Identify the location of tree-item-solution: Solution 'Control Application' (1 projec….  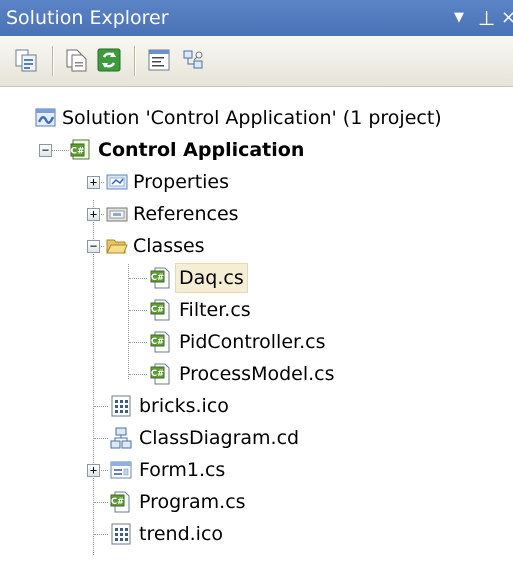
(256, 118).